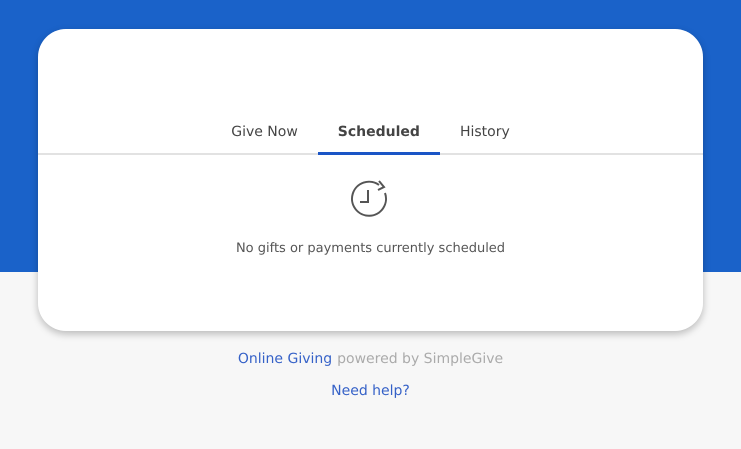 Image resolution: width=741 pixels, height=449 pixels. What do you see at coordinates (370, 391) in the screenshot?
I see `help-link: Need help?` at bounding box center [370, 391].